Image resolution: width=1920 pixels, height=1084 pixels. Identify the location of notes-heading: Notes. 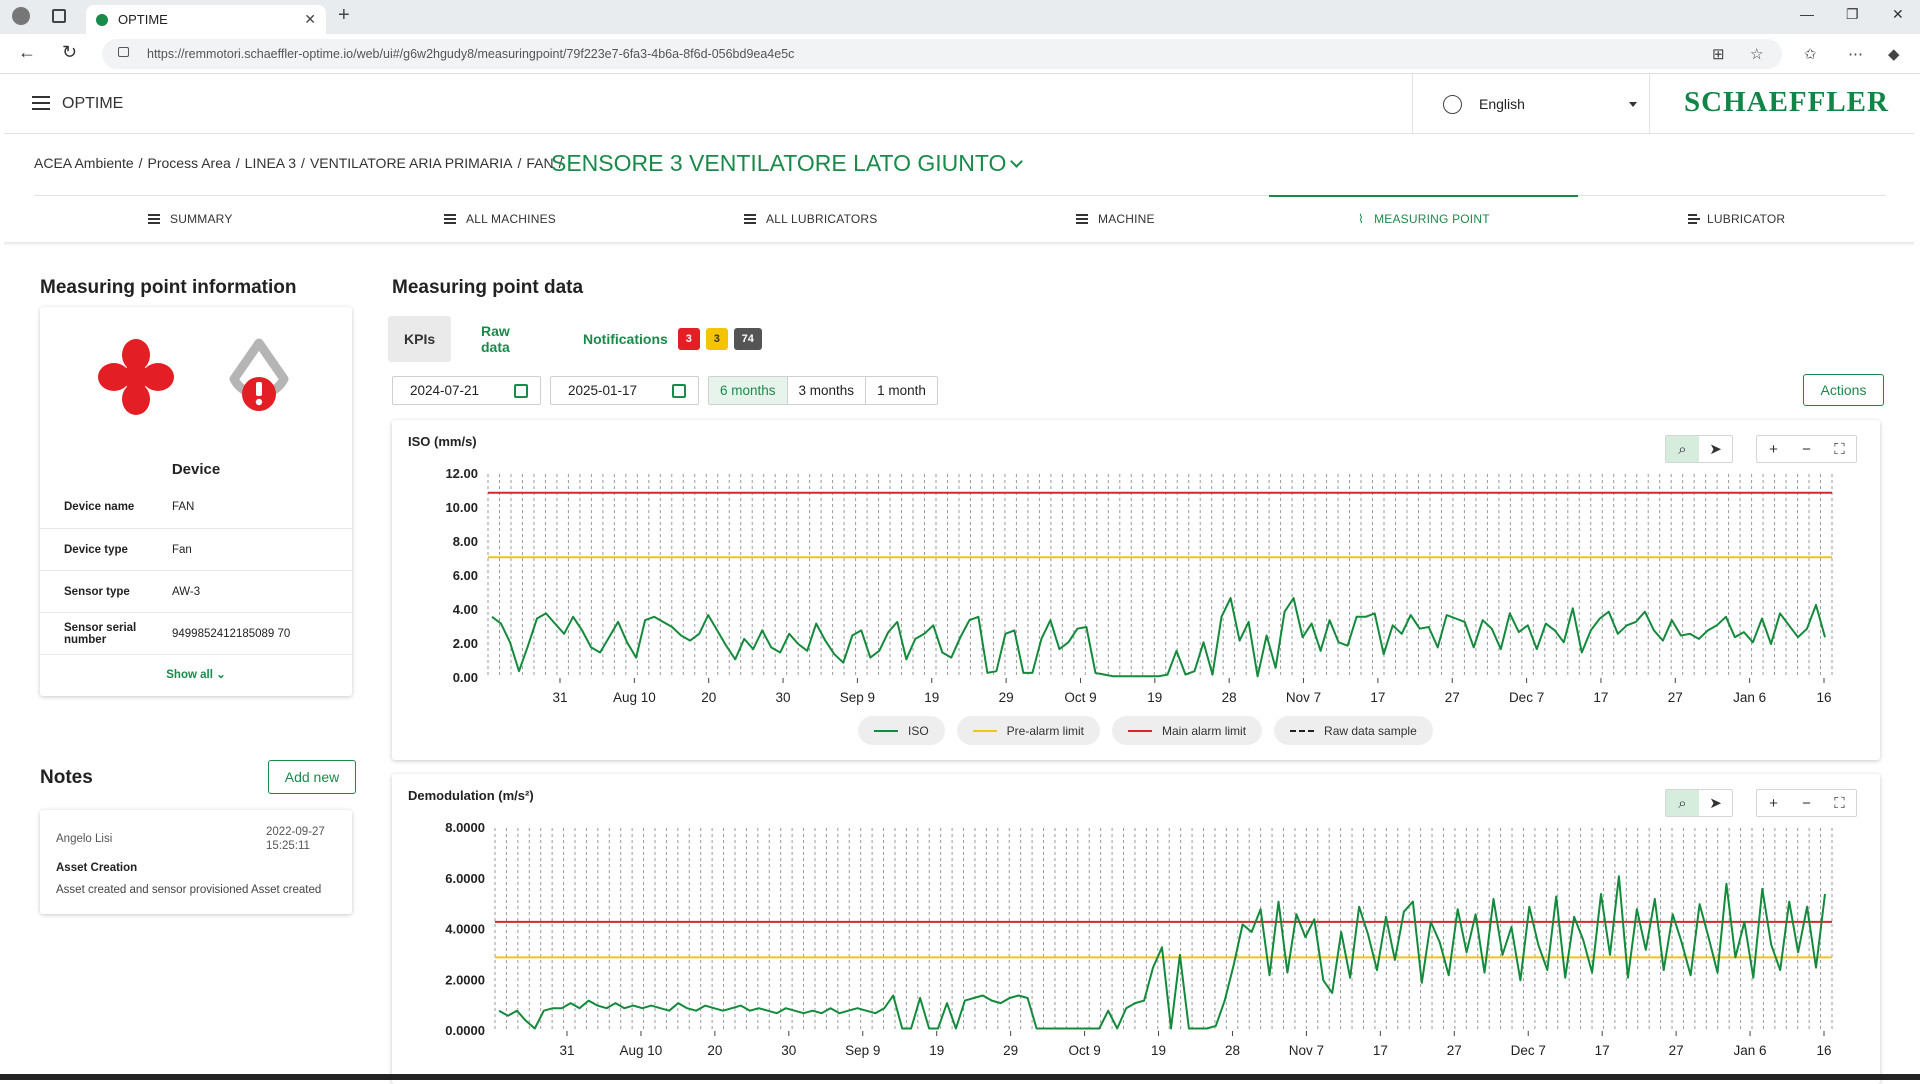
(66, 777).